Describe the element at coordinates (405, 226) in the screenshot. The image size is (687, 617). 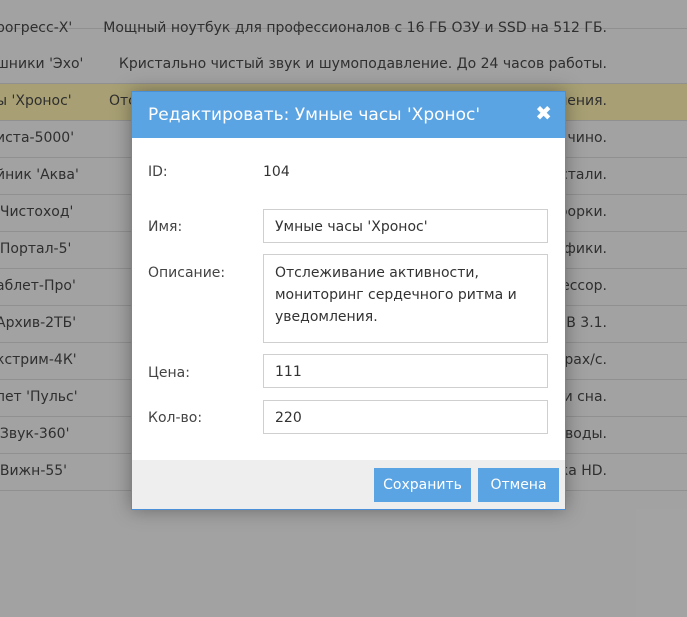
I see `name-input: Умные часы 'Хронос'` at that location.